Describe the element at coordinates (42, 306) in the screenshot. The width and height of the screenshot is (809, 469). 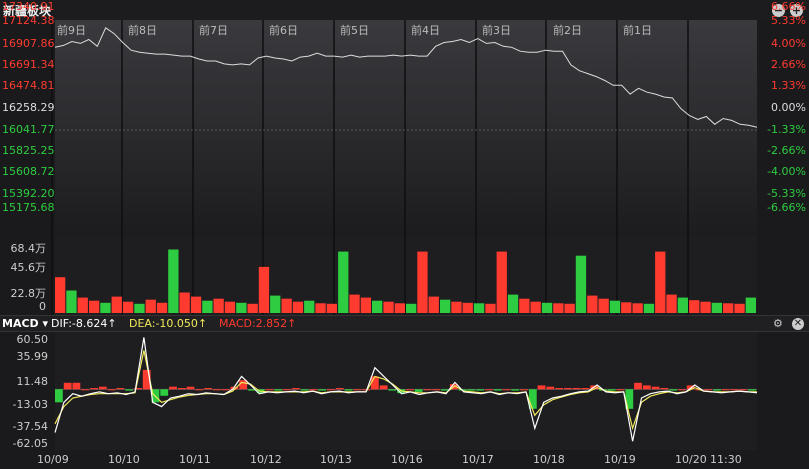
I see `volume-axis-label: 0` at that location.